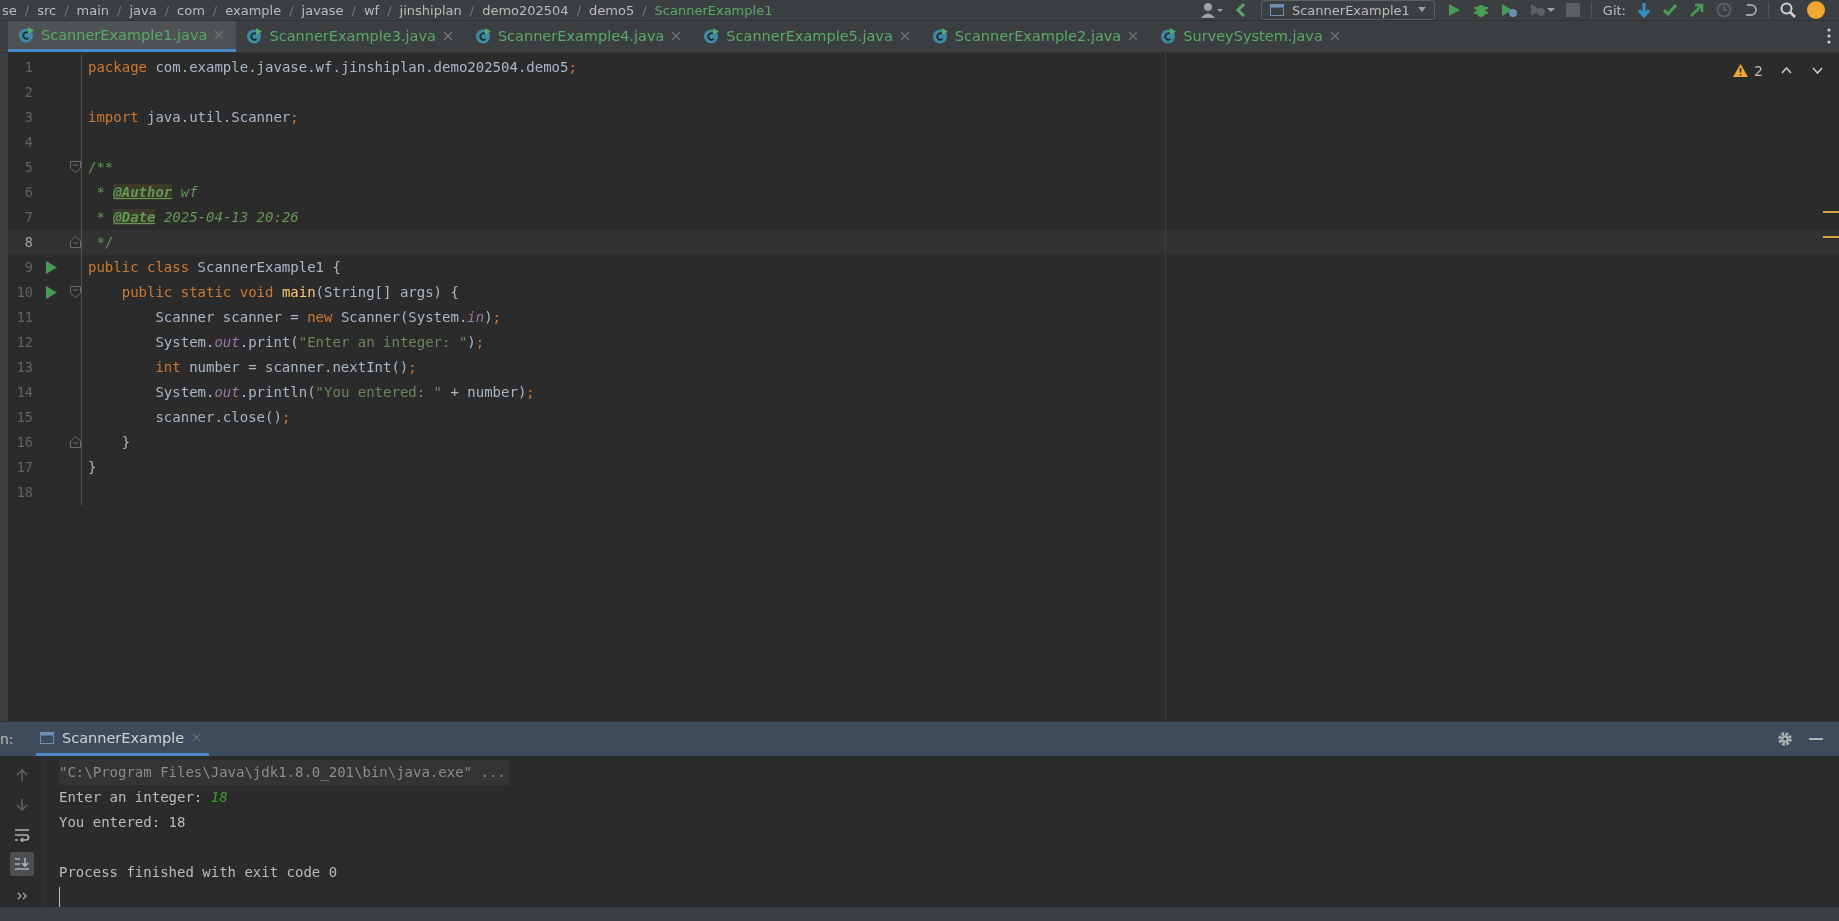  I want to click on breadcrumb-item: se, so click(9, 10).